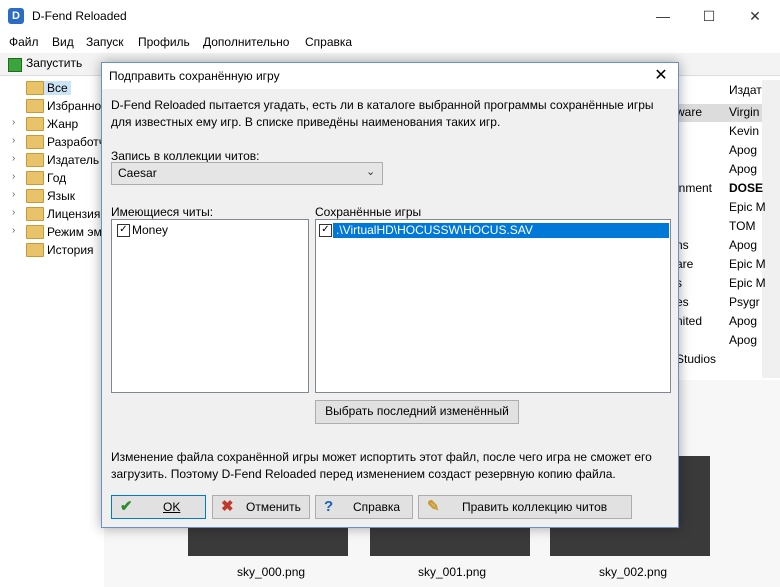 The width and height of the screenshot is (780, 587). Describe the element at coordinates (75, 142) in the screenshot. I see `tree-item-label: Разработчик` at that location.